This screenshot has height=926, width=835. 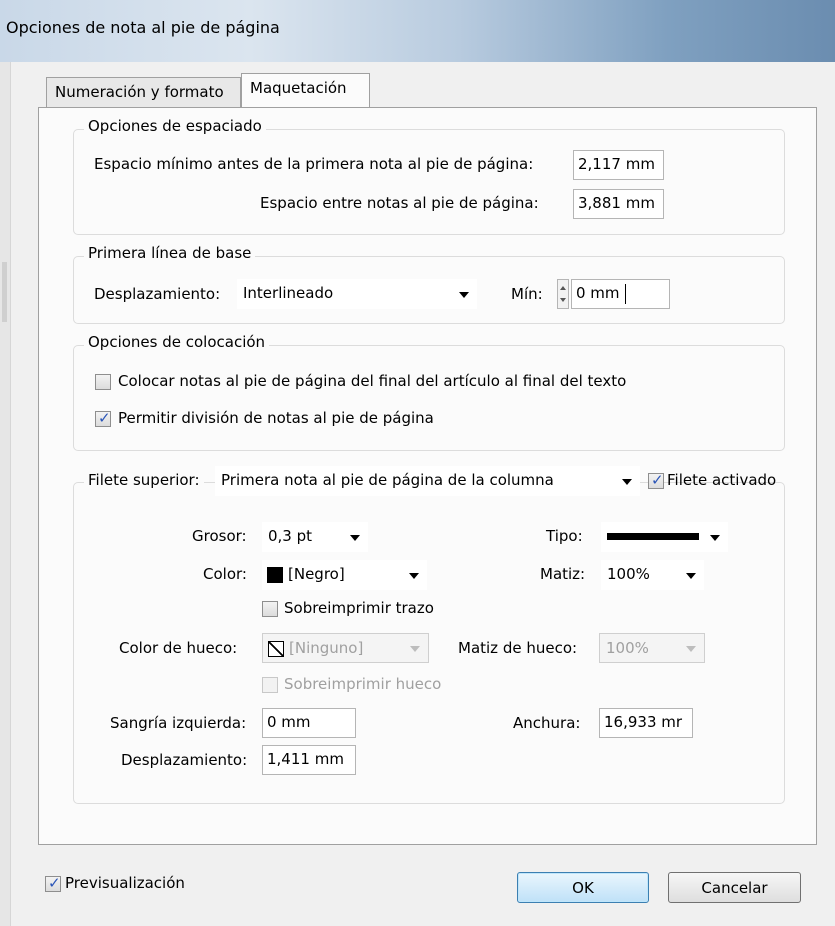 What do you see at coordinates (652, 648) in the screenshot?
I see `gap-tint-dropdown: 100%` at bounding box center [652, 648].